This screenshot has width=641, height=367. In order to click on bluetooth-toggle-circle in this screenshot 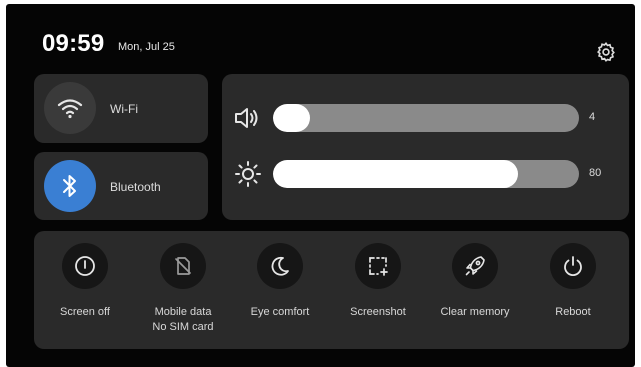, I will do `click(70, 186)`.